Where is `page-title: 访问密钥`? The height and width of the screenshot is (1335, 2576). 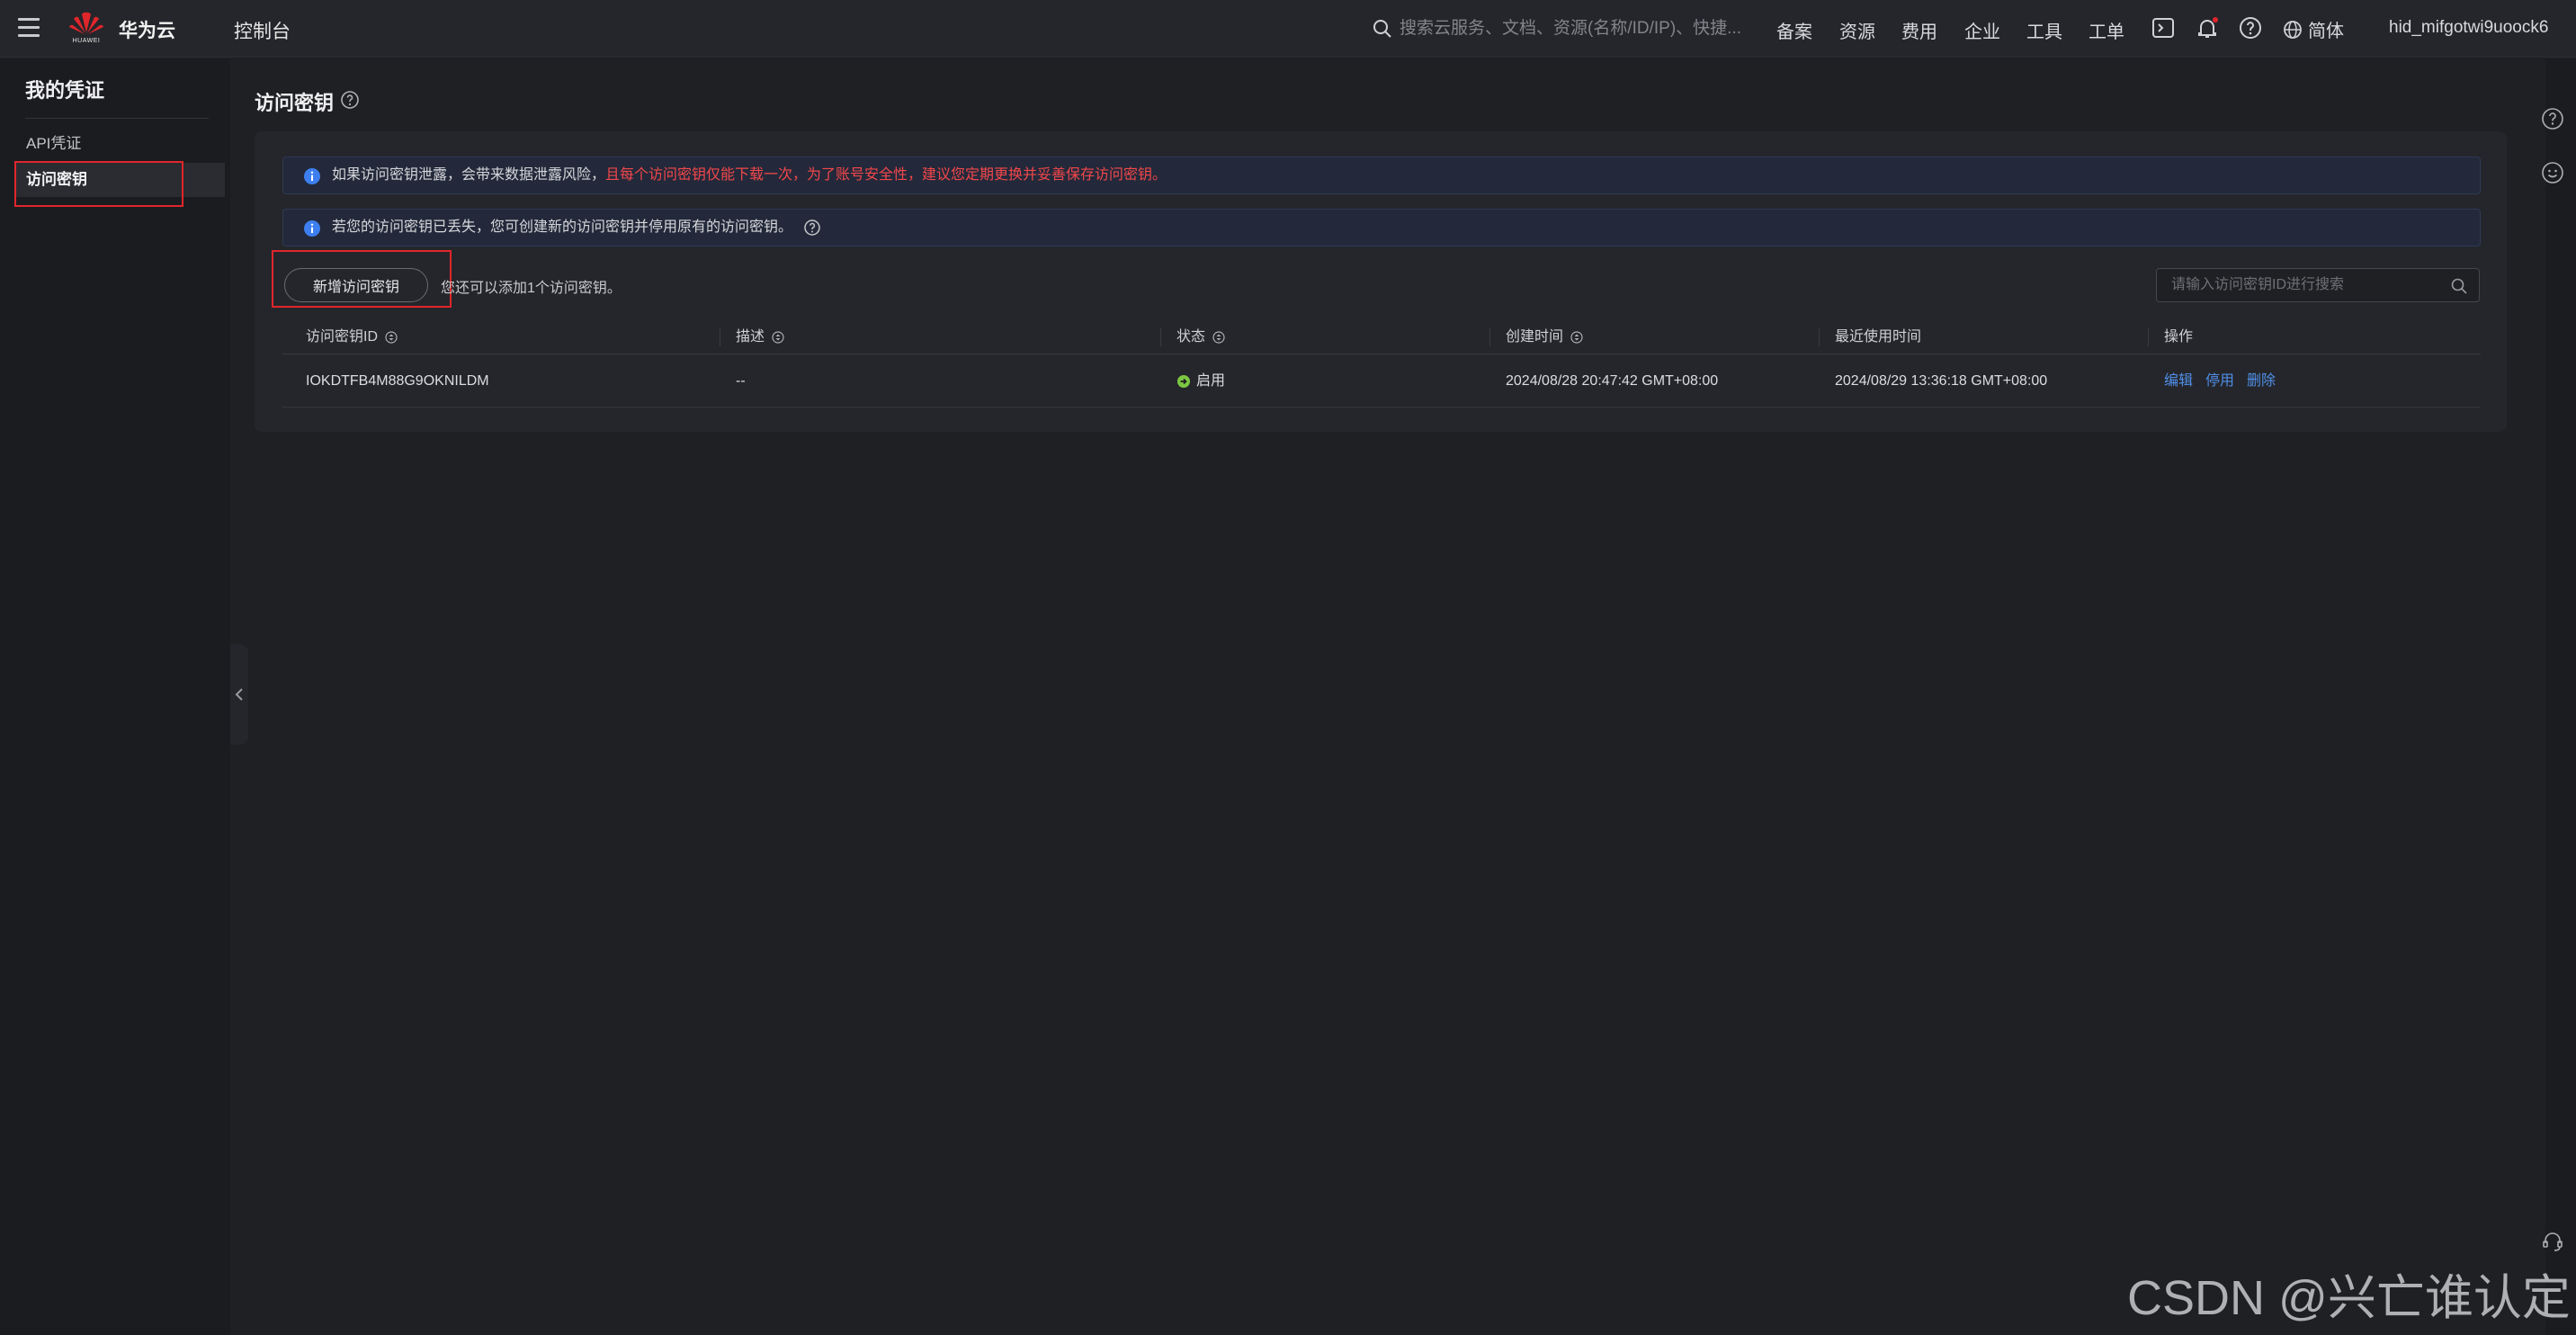
page-title: 访问密钥 is located at coordinates (295, 103).